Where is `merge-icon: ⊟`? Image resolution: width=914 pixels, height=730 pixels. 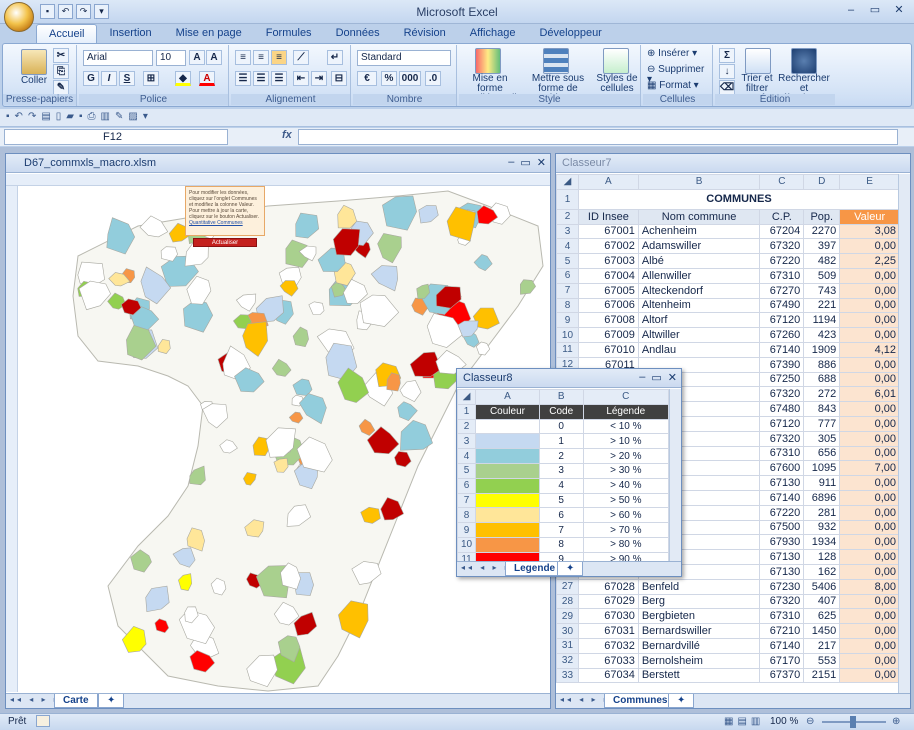
merge-icon: ⊟ is located at coordinates (339, 78).